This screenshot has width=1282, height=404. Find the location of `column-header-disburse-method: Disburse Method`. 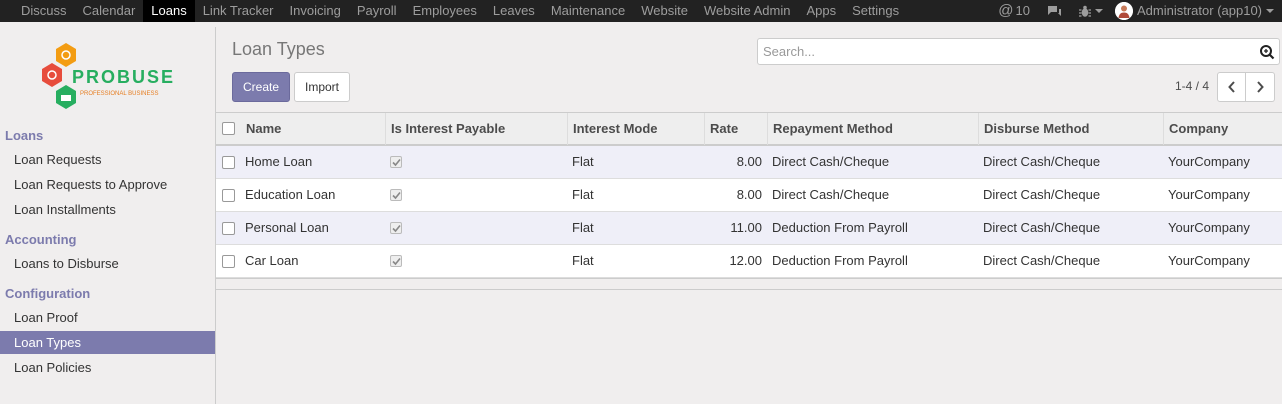

column-header-disburse-method: Disburse Method is located at coordinates (1071, 129).